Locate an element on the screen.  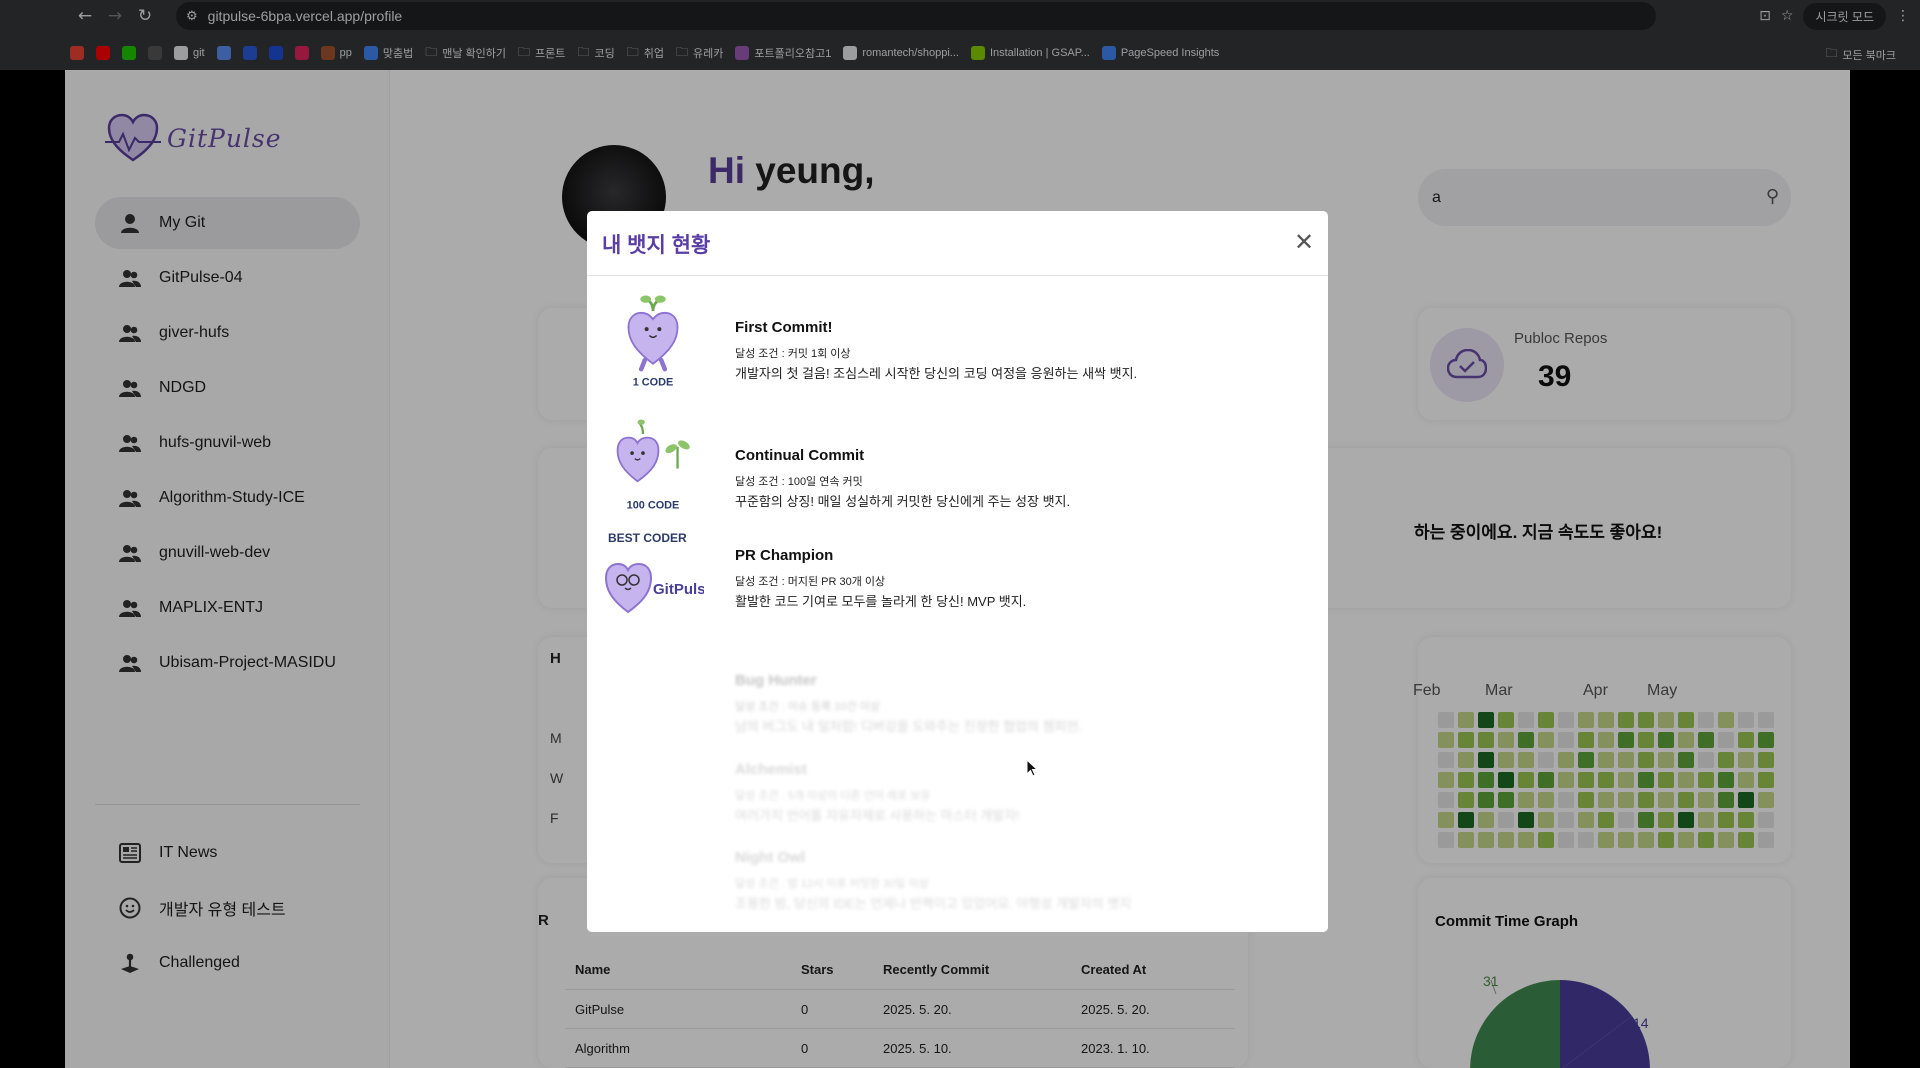
badge-name: First Commit! is located at coordinates (784, 327).